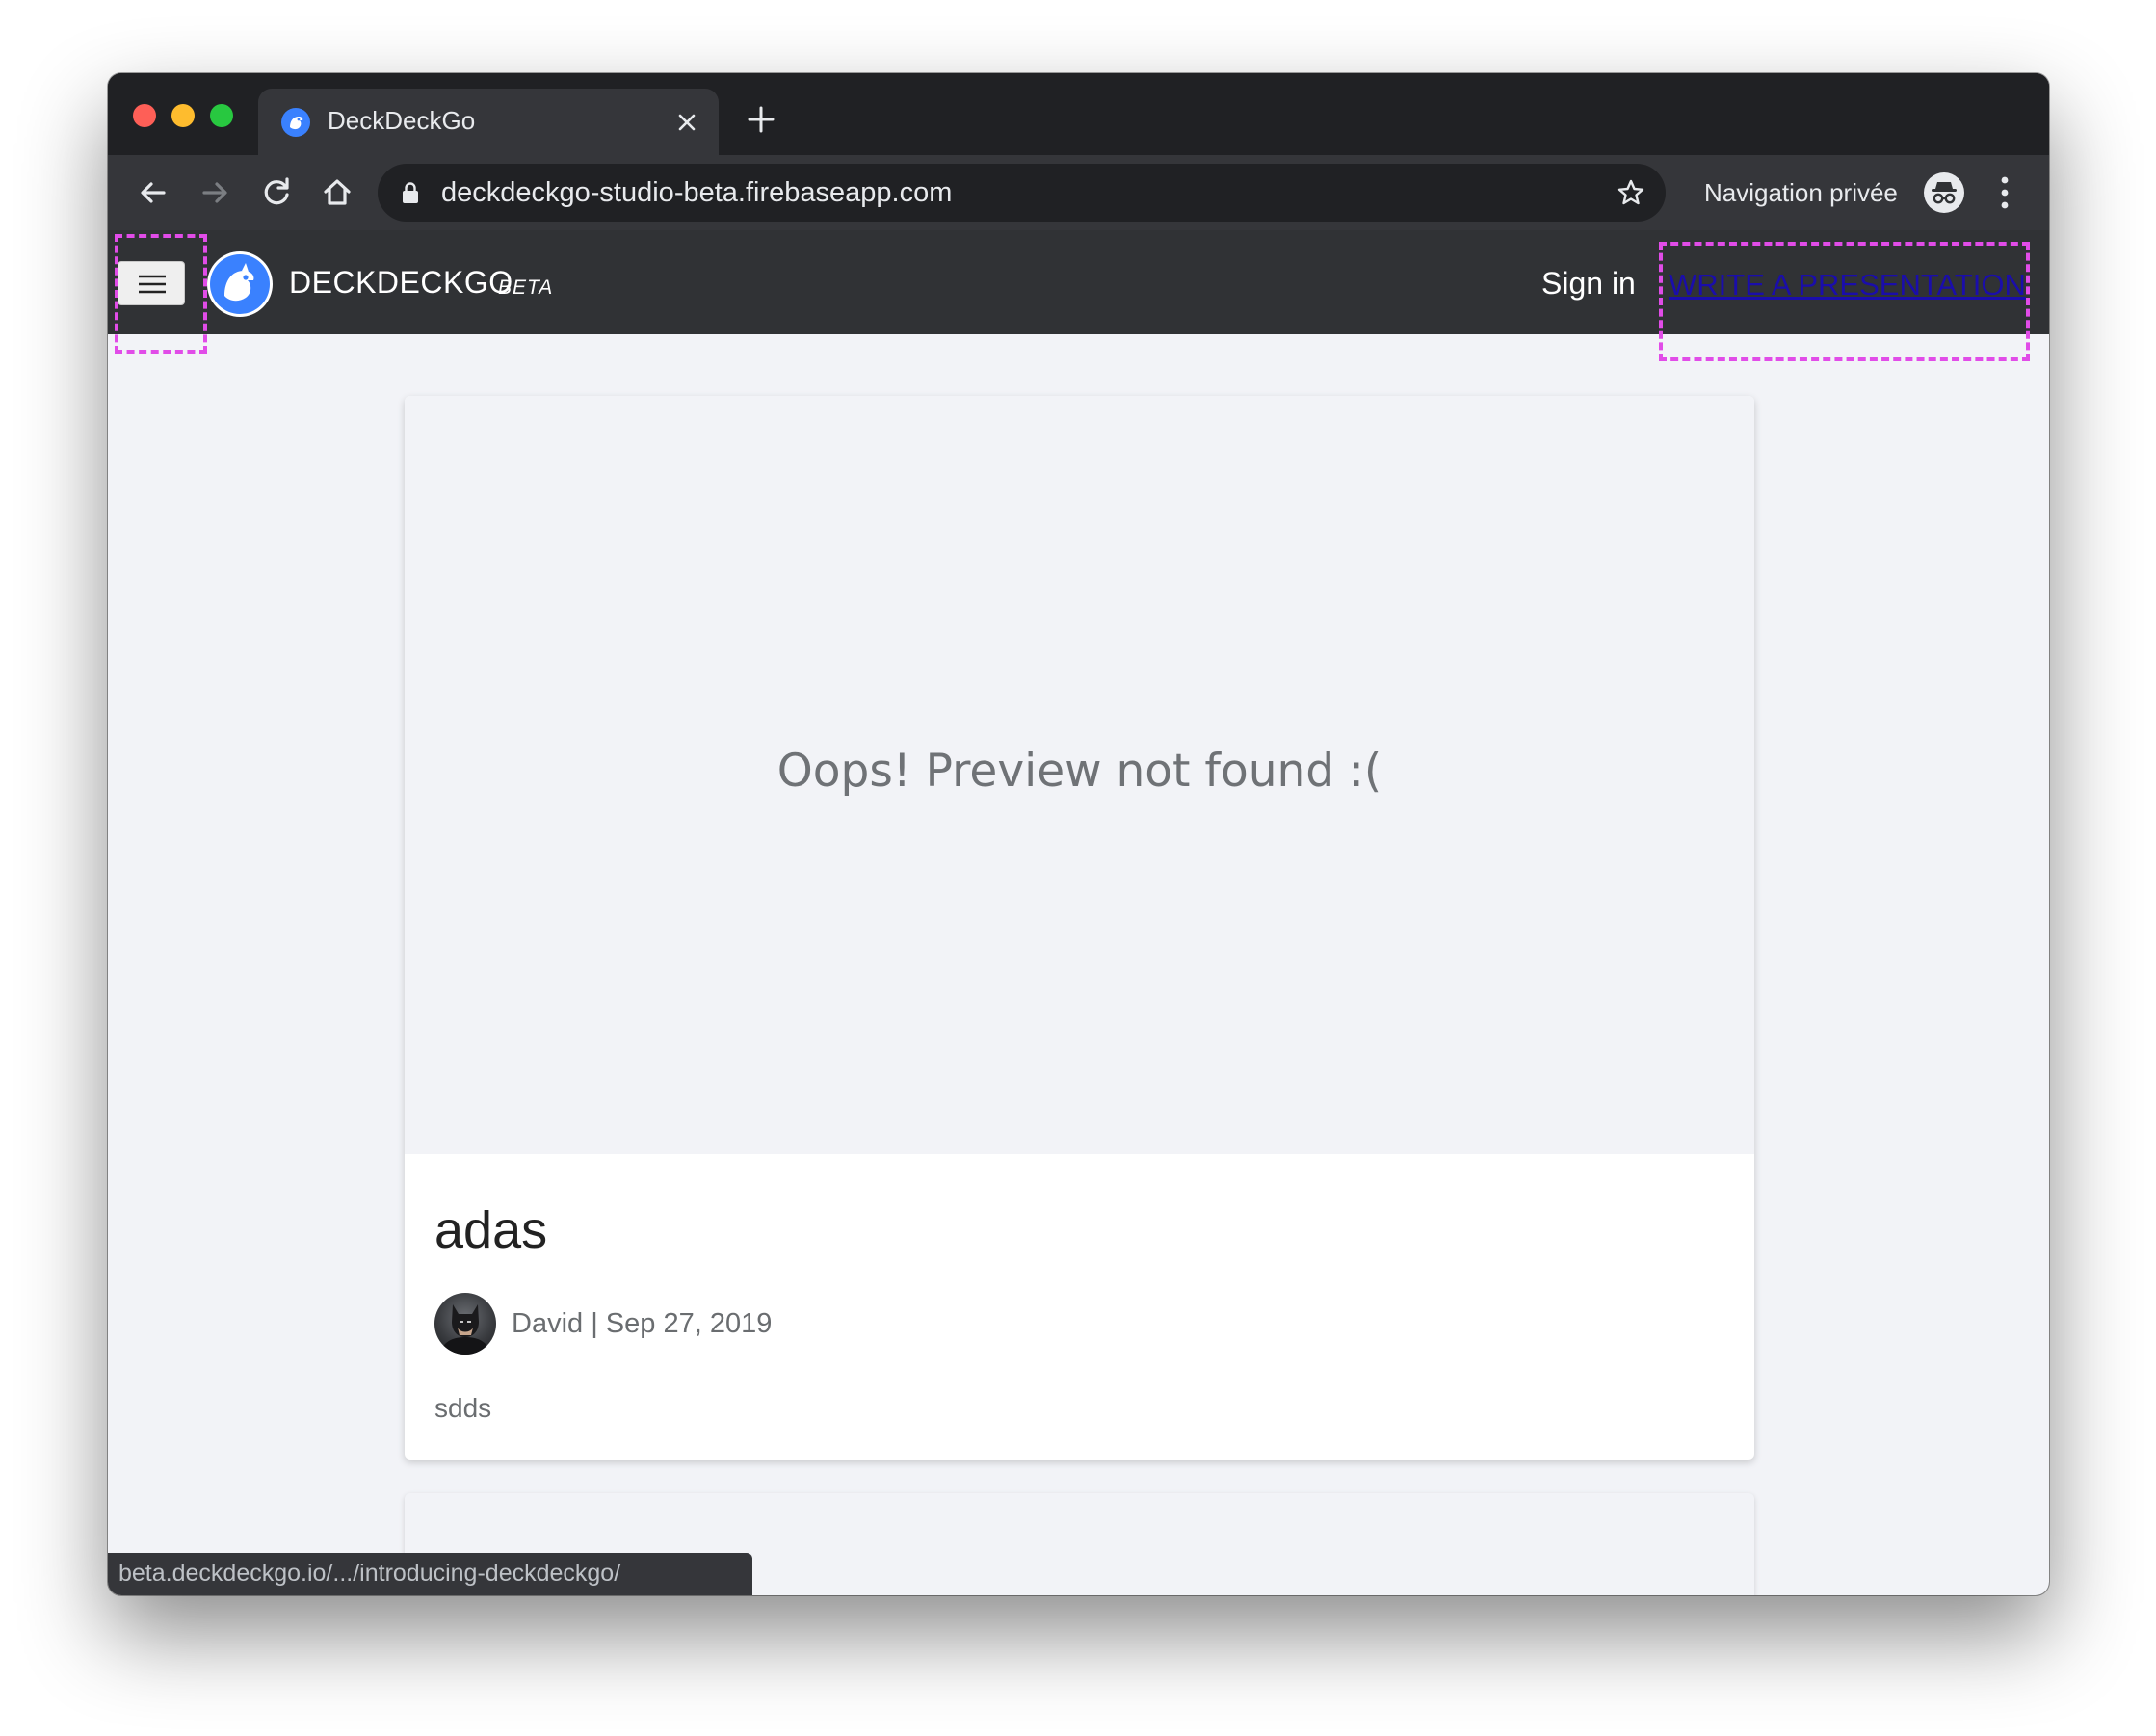 The width and height of the screenshot is (2156, 1736). Describe the element at coordinates (463, 1408) in the screenshot. I see `deck-description: sdds` at that location.